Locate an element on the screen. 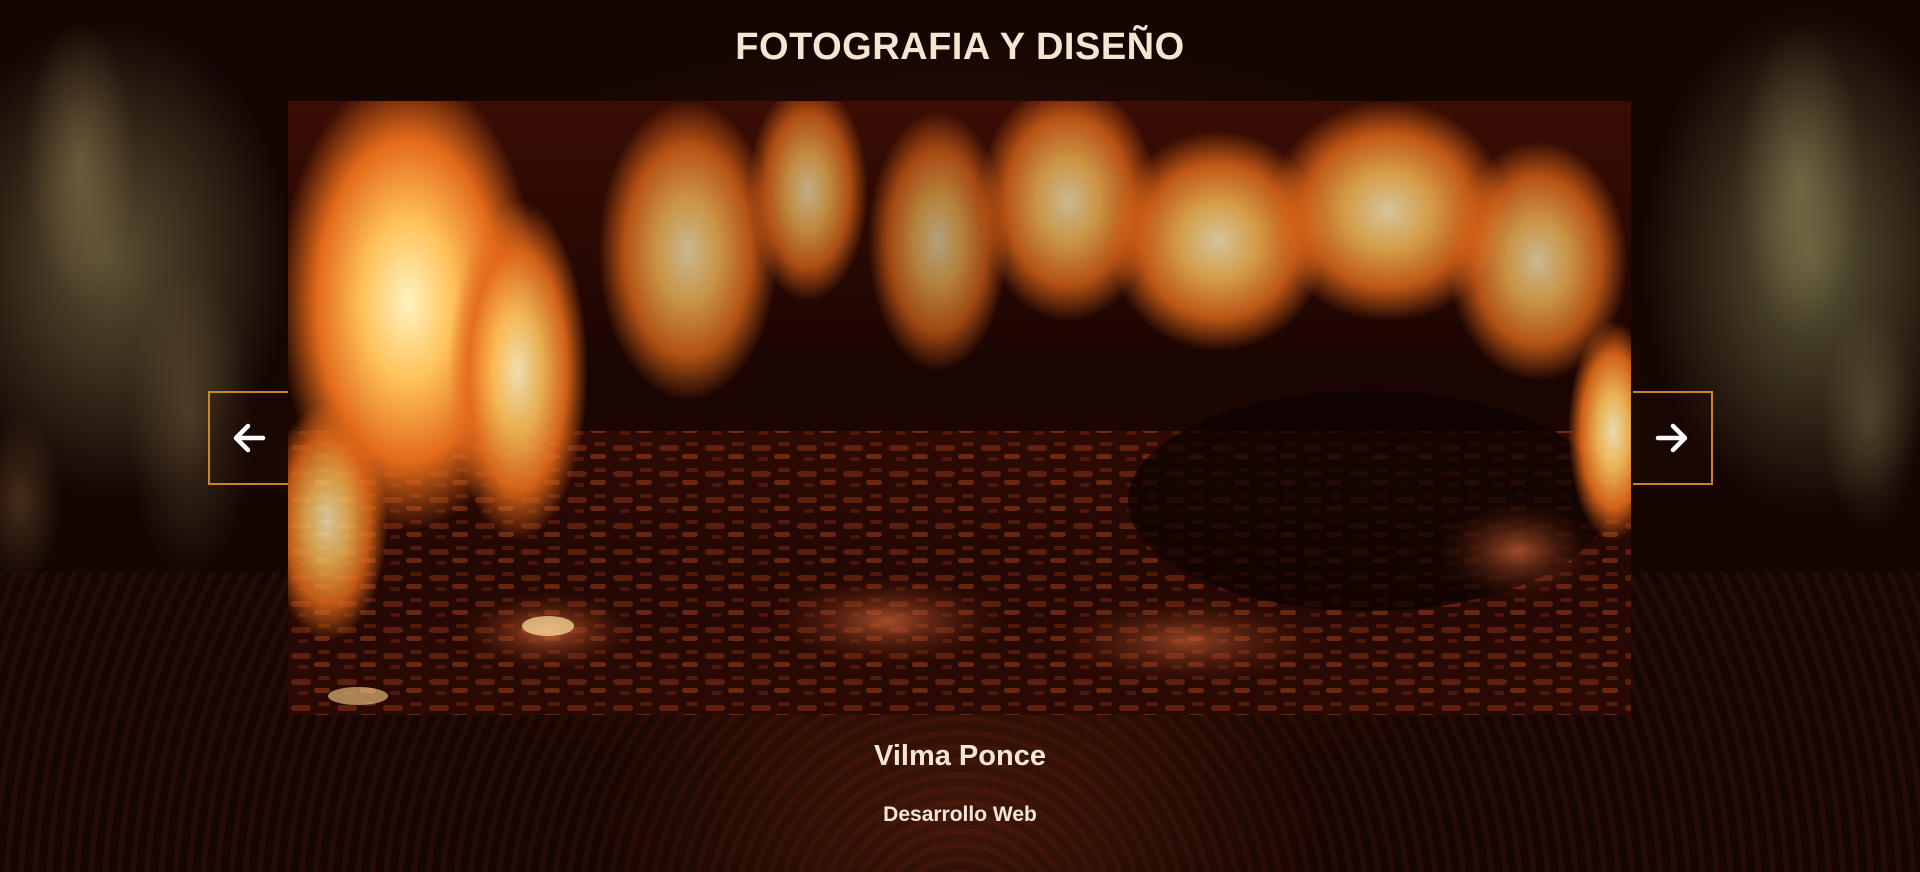 Image resolution: width=1920 pixels, height=872 pixels. page-title: FOTOGRAFIA Y DISEÑO is located at coordinates (960, 47).